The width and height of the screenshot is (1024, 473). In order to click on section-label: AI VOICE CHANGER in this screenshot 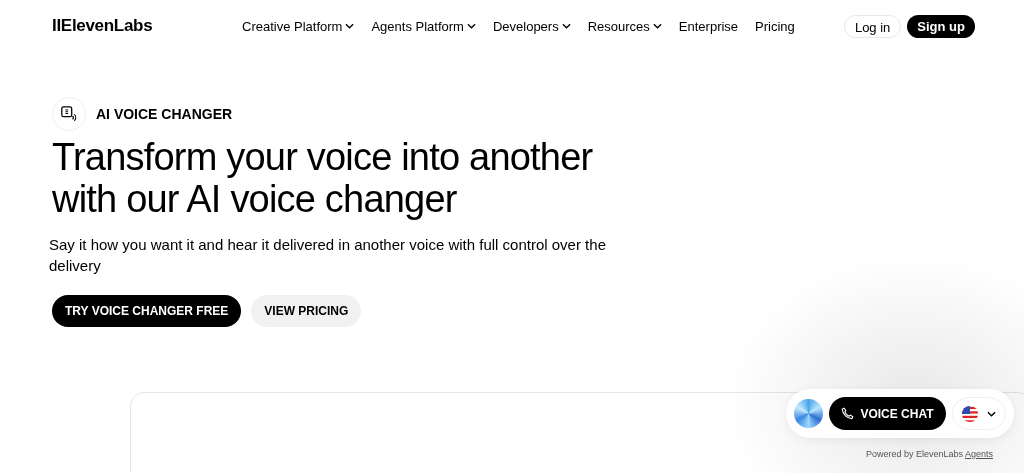, I will do `click(164, 114)`.